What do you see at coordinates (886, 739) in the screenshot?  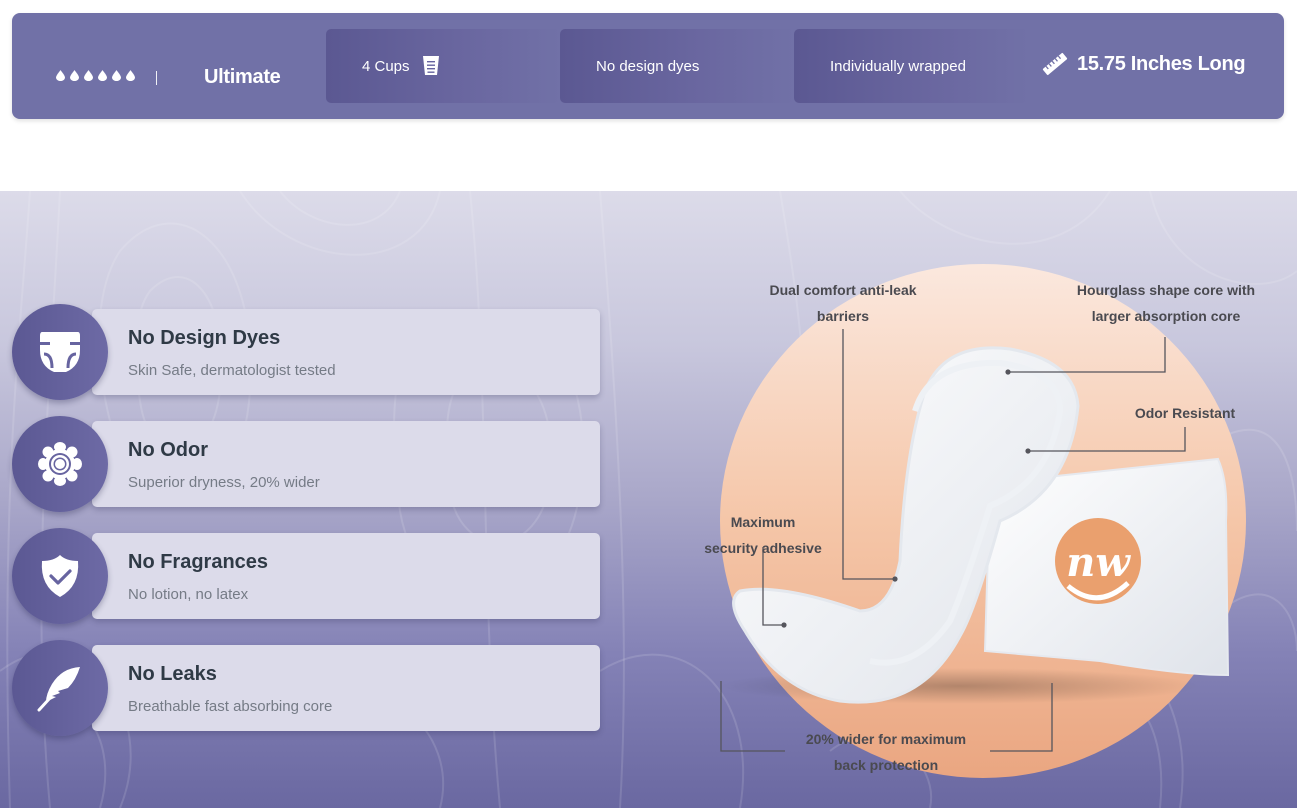 I see `callout-text: 20% wider for maximum` at bounding box center [886, 739].